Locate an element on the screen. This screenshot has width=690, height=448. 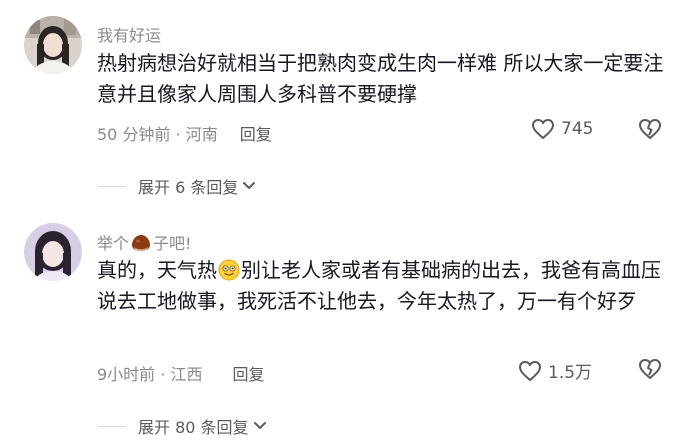
broken-heart-icon is located at coordinates (650, 369).